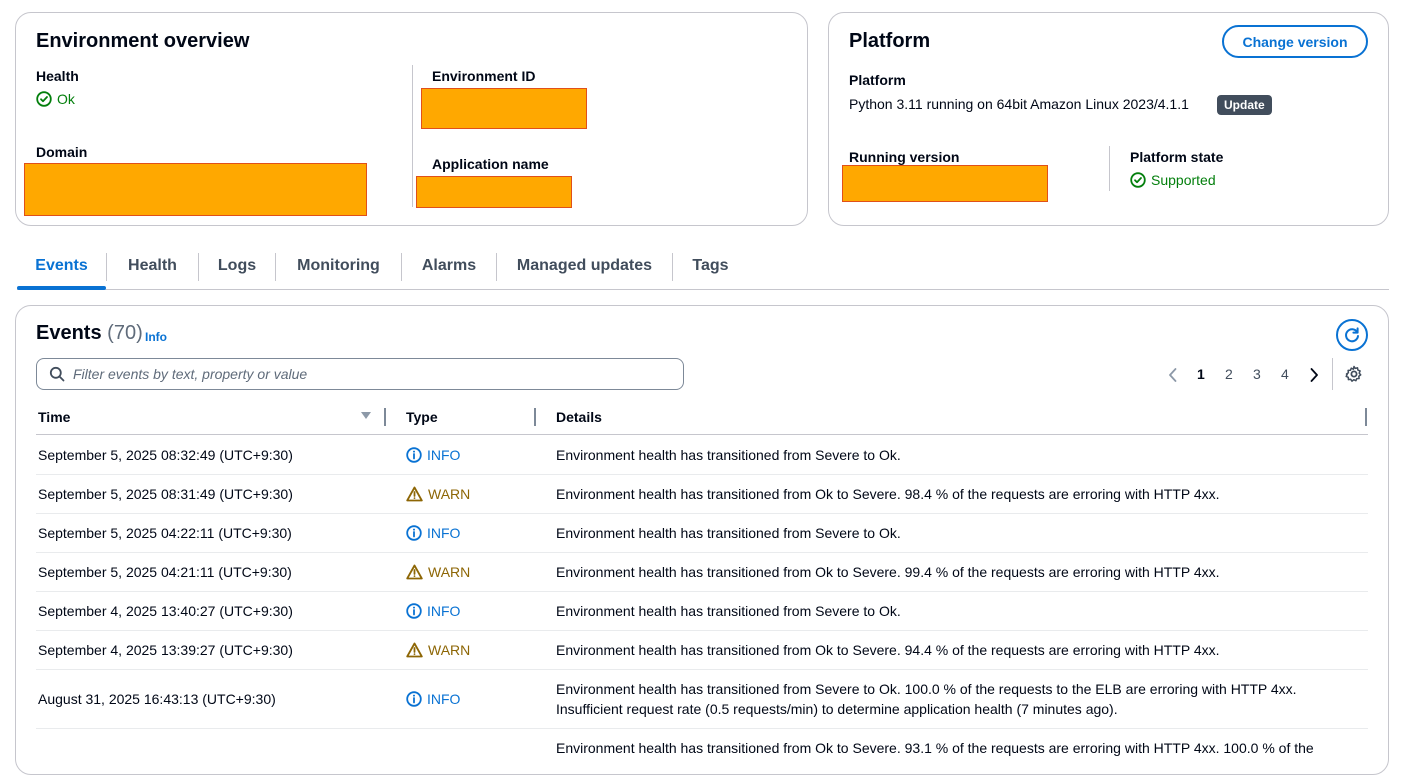  I want to click on running-version-redacted, so click(945, 183).